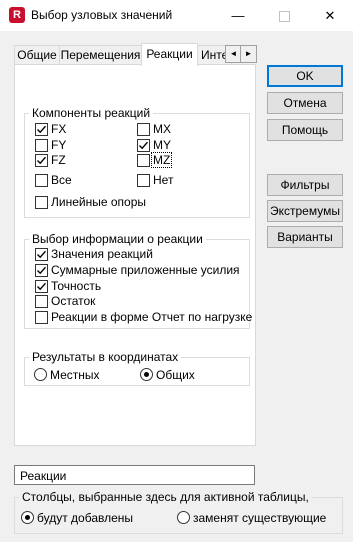 This screenshot has width=353, height=542. Describe the element at coordinates (305, 211) in the screenshot. I see `extremes-button: Экстремумы` at that location.